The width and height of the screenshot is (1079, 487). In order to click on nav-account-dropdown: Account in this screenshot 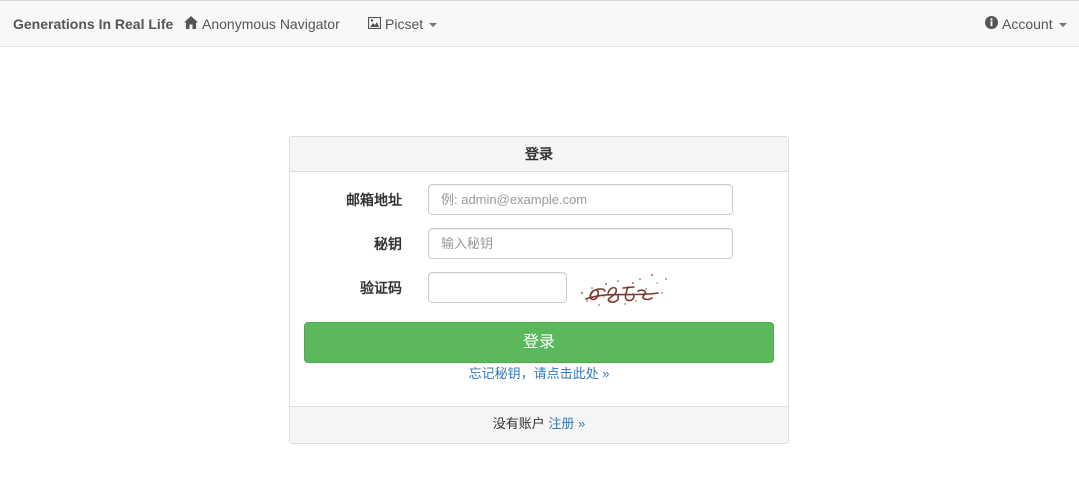, I will do `click(1026, 24)`.